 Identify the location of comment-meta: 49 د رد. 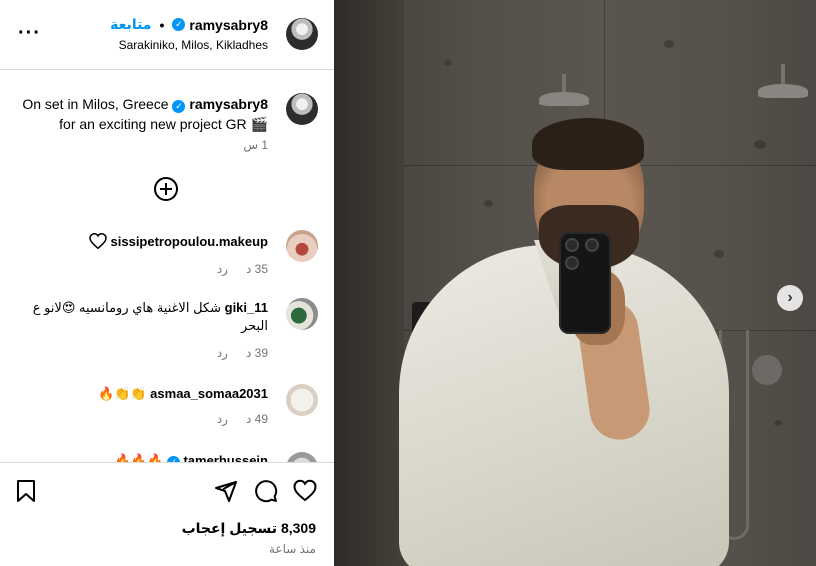
(242, 419).